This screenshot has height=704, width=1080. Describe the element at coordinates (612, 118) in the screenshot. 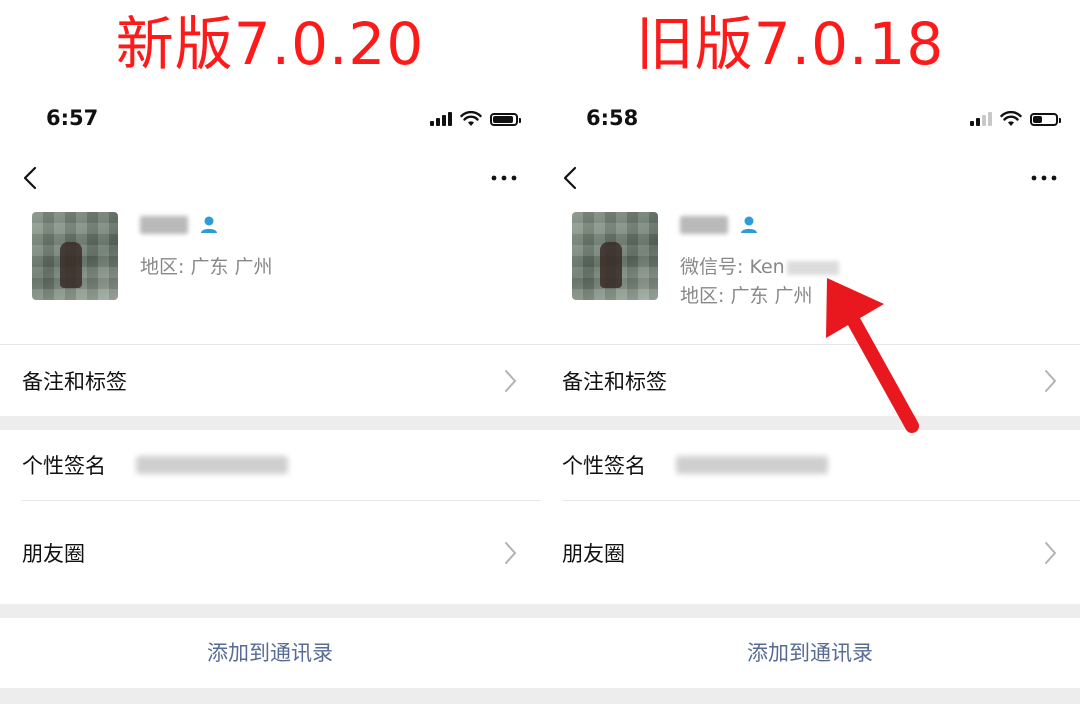

I see `status-time: 6:58` at that location.